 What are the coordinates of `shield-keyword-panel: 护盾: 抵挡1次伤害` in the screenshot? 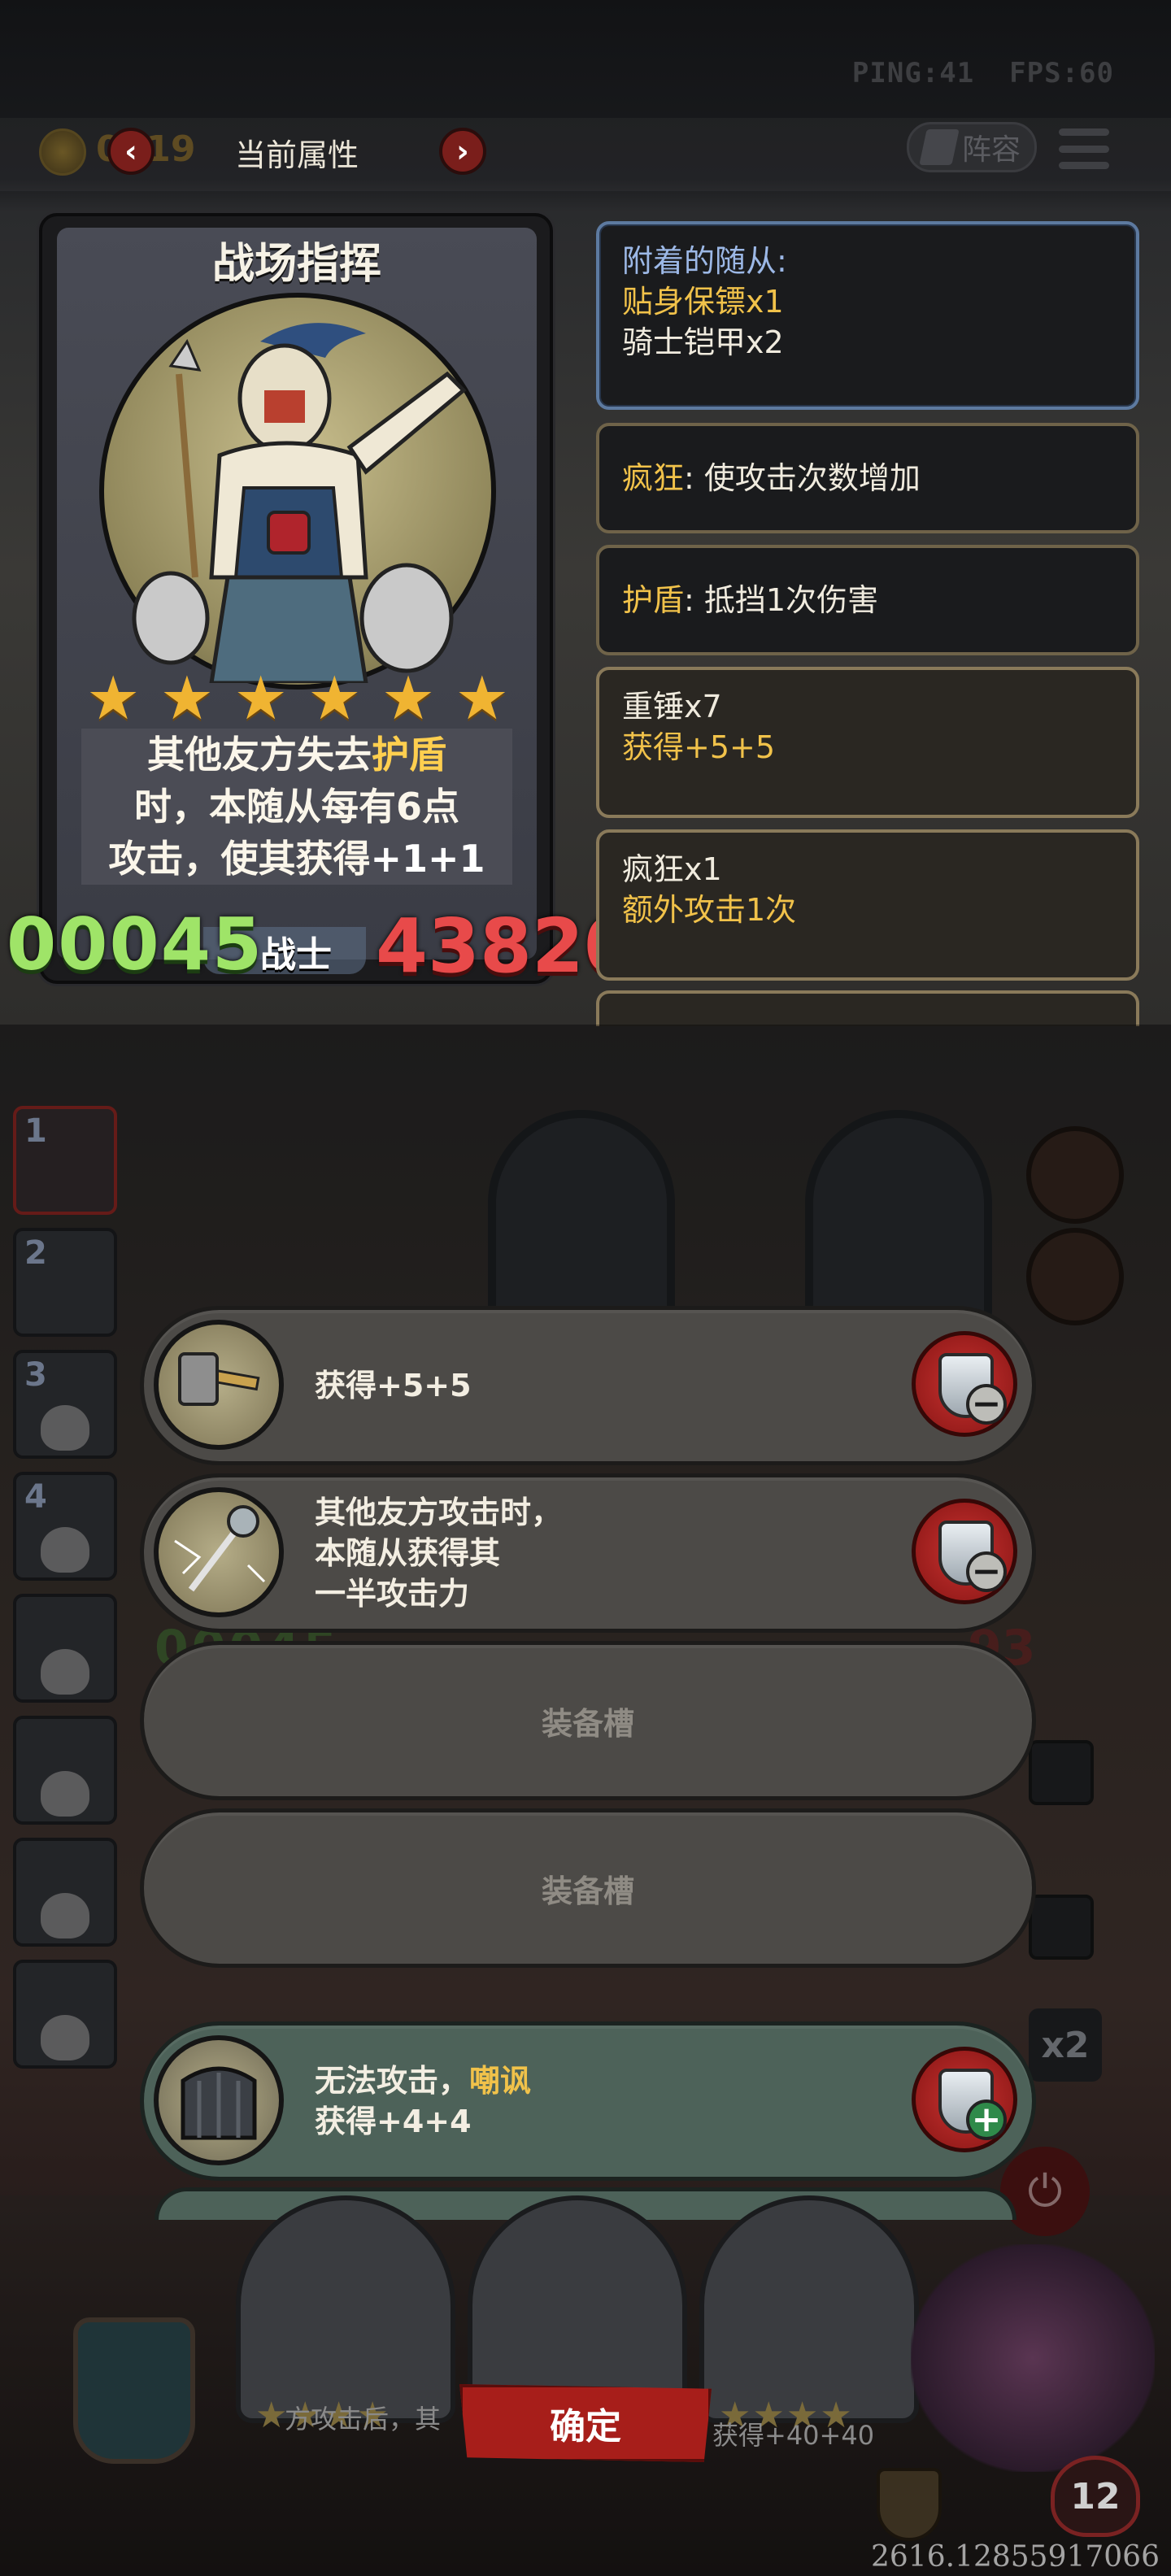 It's located at (868, 600).